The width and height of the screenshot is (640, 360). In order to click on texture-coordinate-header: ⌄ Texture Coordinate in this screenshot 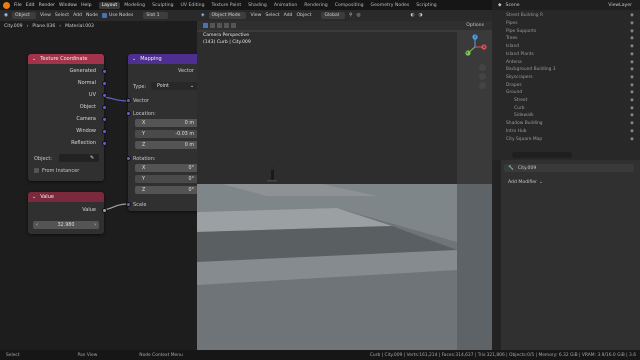, I will do `click(66, 59)`.